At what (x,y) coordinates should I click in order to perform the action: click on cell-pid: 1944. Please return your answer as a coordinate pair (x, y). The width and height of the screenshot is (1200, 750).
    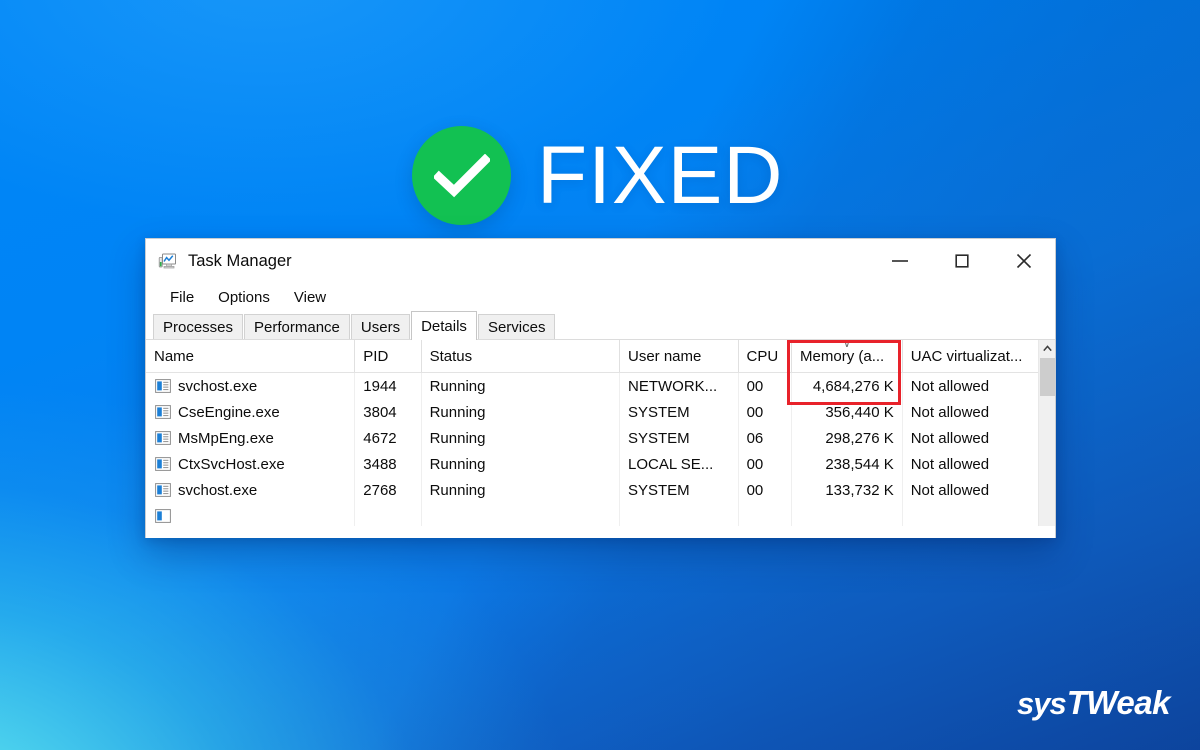
    Looking at the image, I should click on (388, 386).